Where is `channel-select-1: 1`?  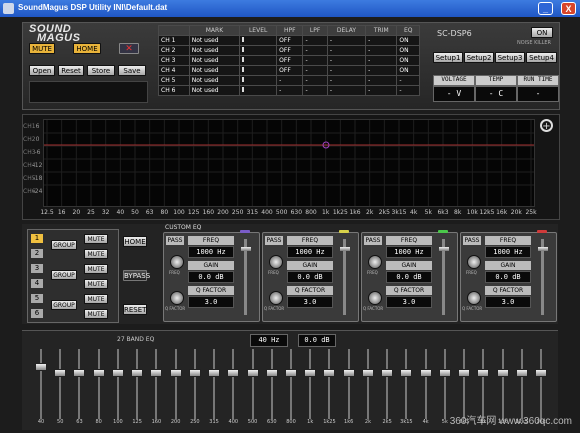
channel-select-1: 1 is located at coordinates (37, 238).